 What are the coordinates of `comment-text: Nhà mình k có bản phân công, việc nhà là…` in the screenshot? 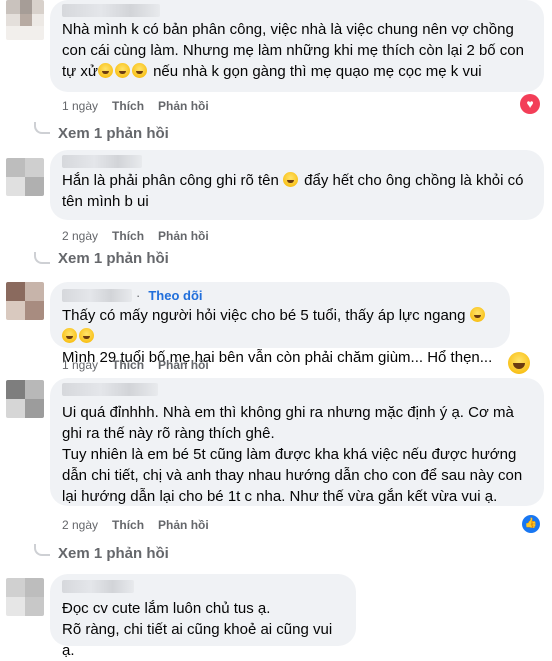 It's located at (293, 50).